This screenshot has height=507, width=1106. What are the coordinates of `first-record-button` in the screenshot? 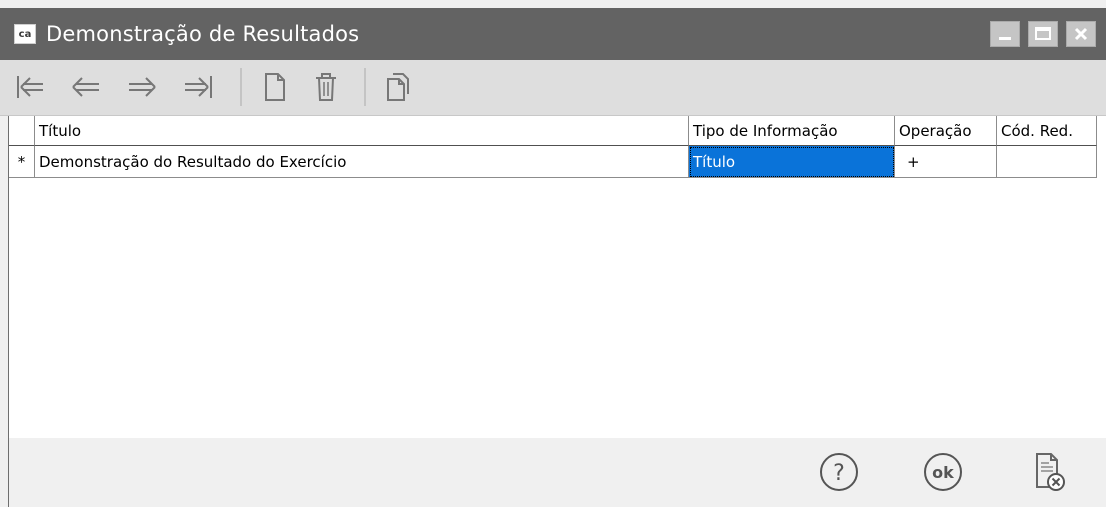 It's located at (30, 87).